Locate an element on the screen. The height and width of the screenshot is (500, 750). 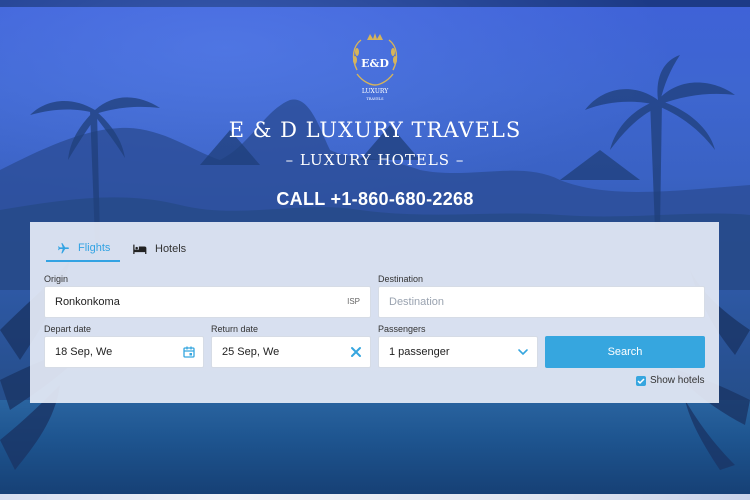
destination-label: Destination is located at coordinates (401, 279).